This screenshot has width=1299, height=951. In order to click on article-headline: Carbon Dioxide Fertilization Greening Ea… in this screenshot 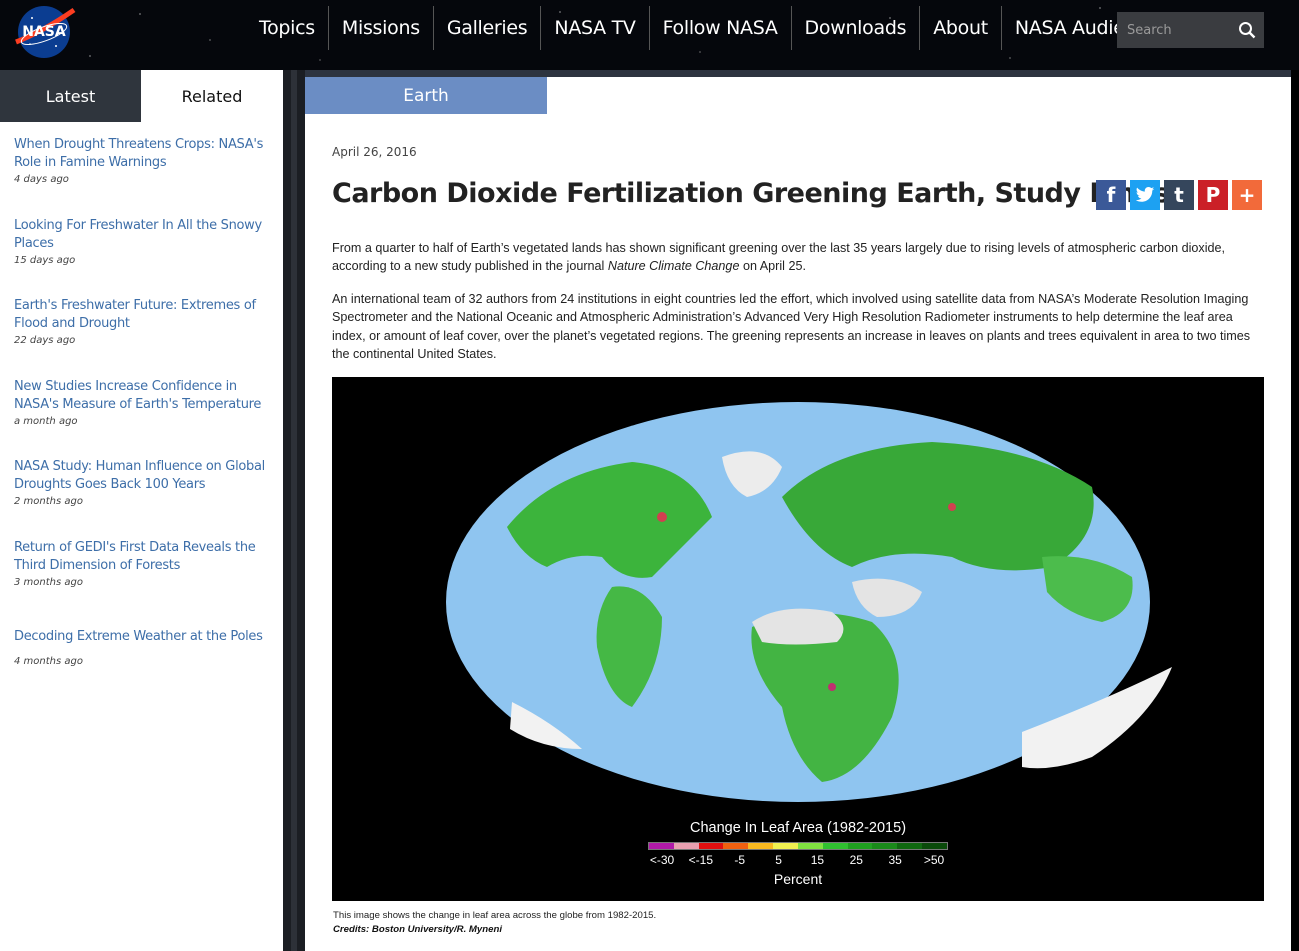, I will do `click(751, 193)`.